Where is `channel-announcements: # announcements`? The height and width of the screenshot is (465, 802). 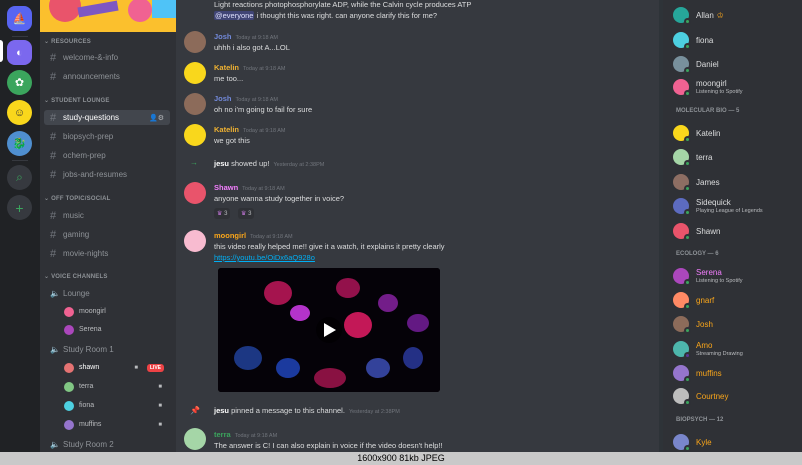
channel-announcements: # announcements is located at coordinates (107, 76).